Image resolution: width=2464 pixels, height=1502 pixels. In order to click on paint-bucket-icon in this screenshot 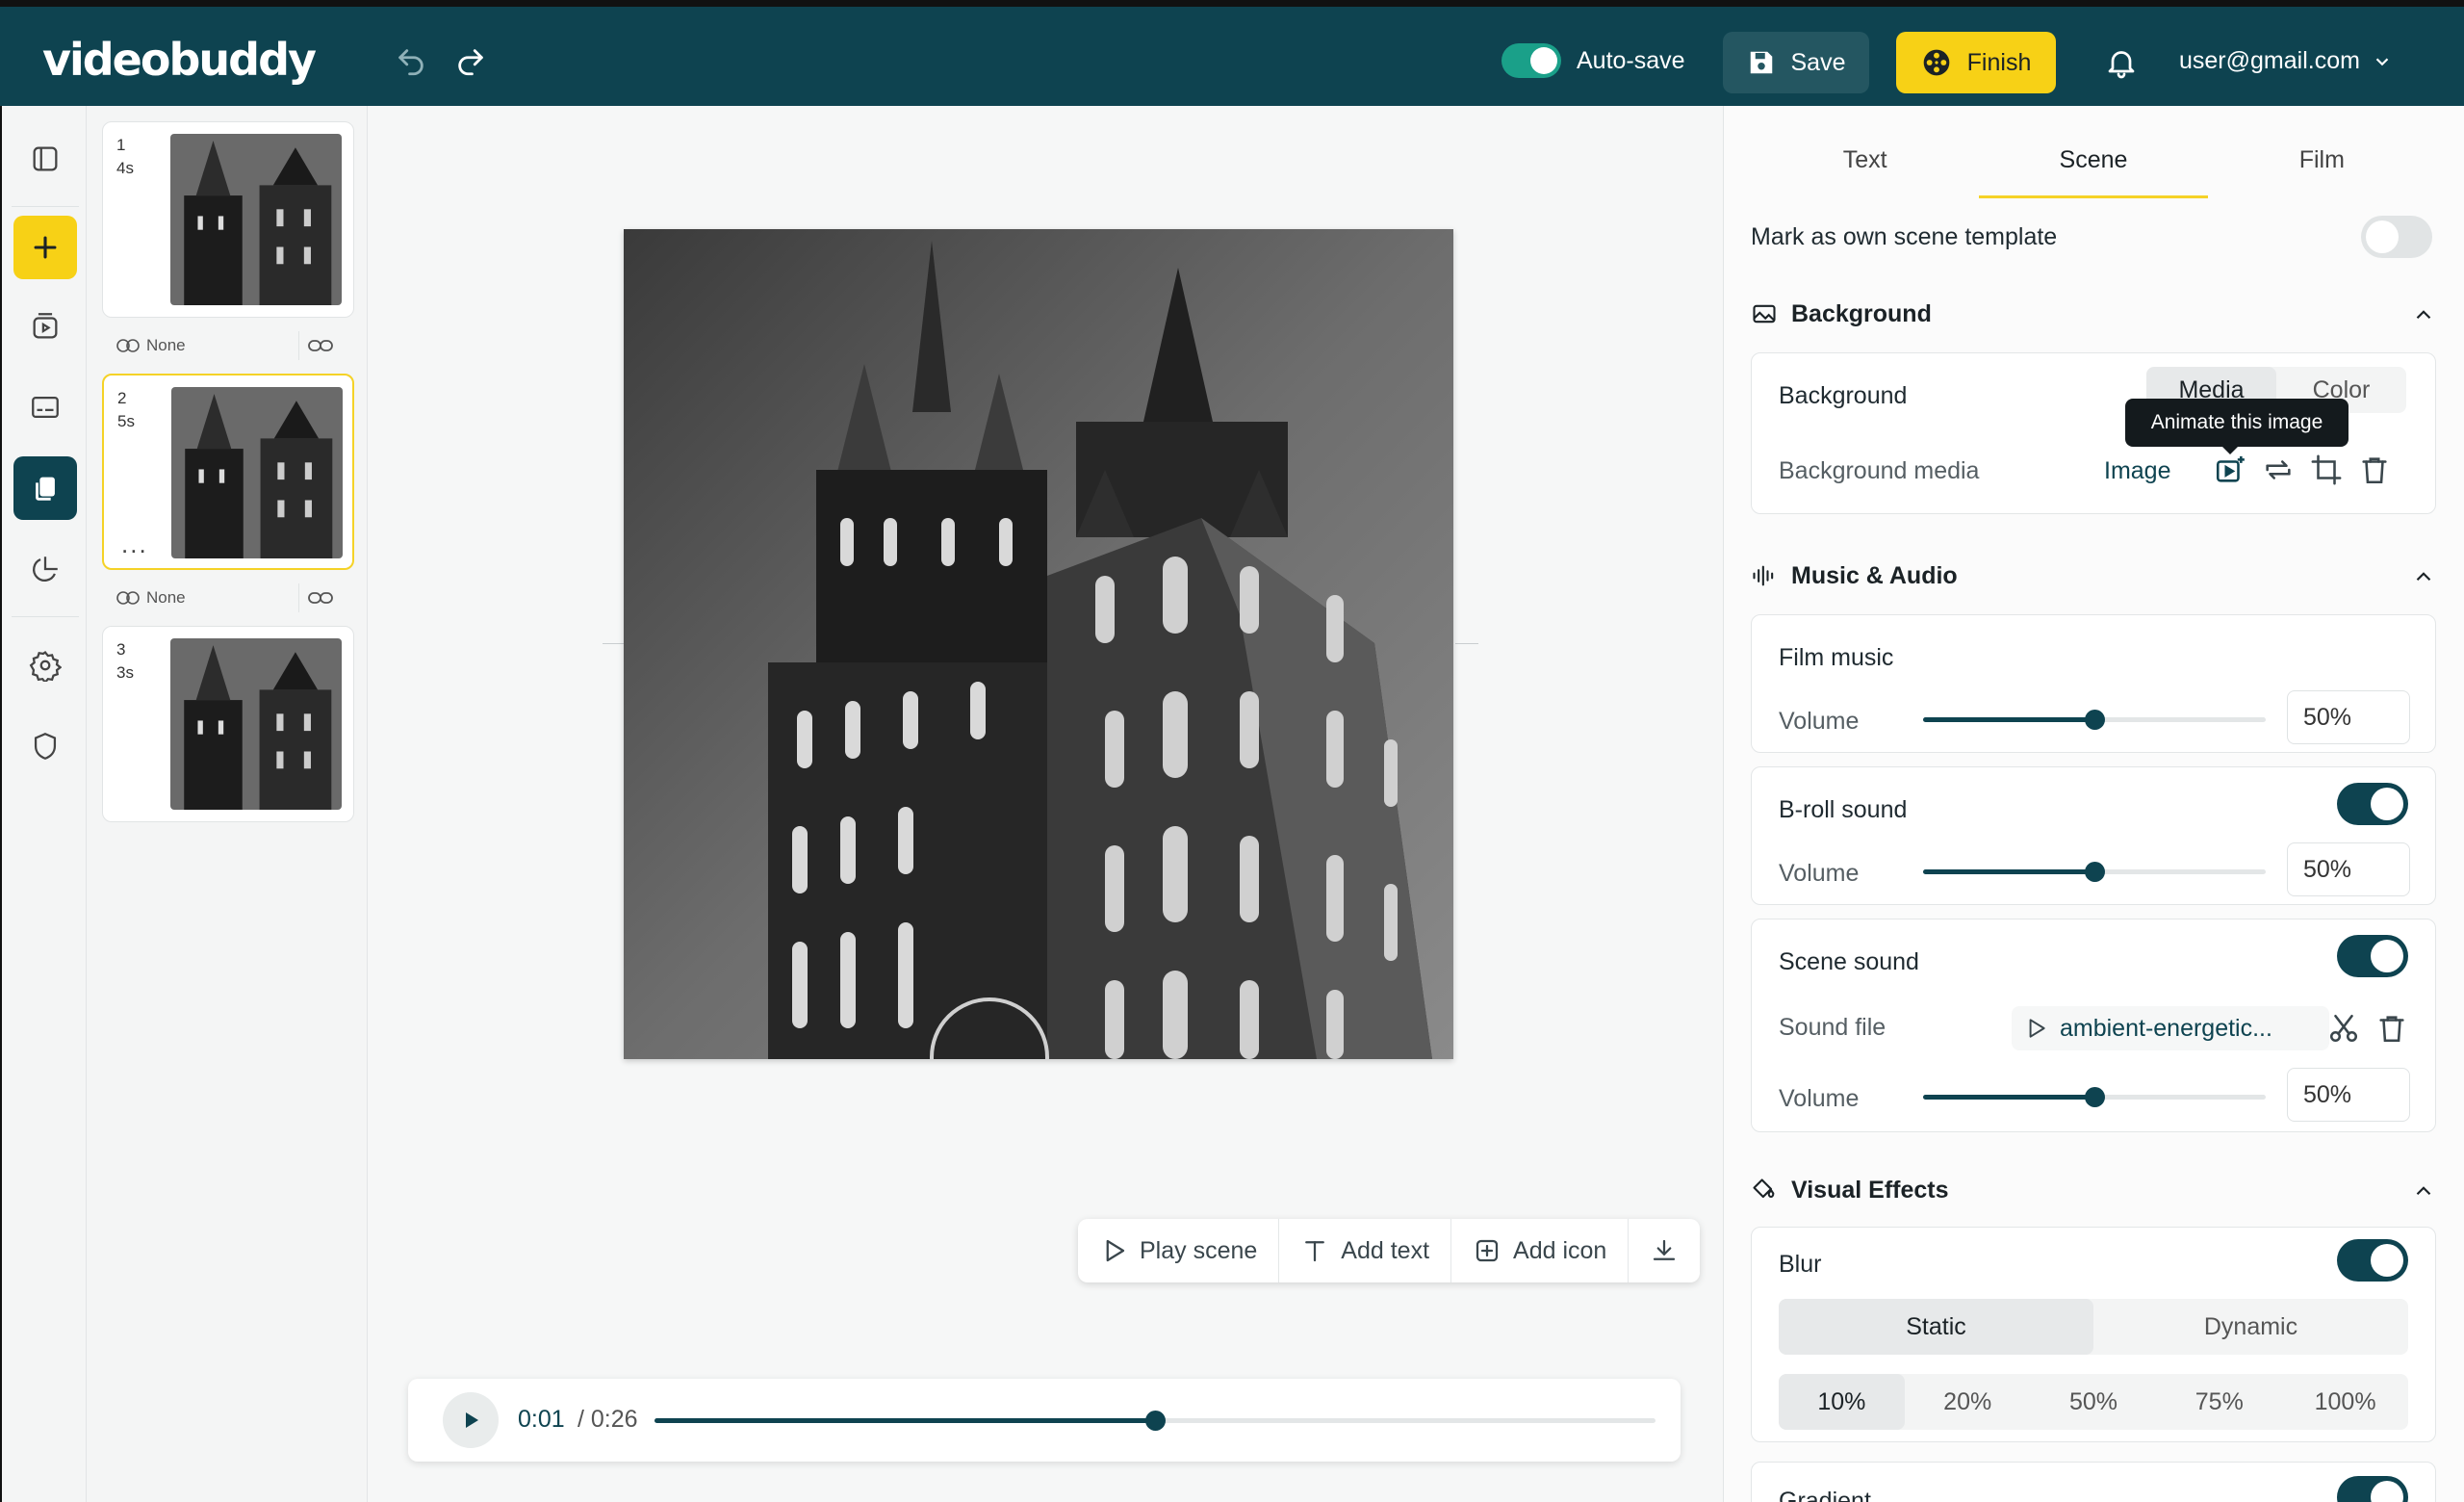, I will do `click(1764, 1188)`.